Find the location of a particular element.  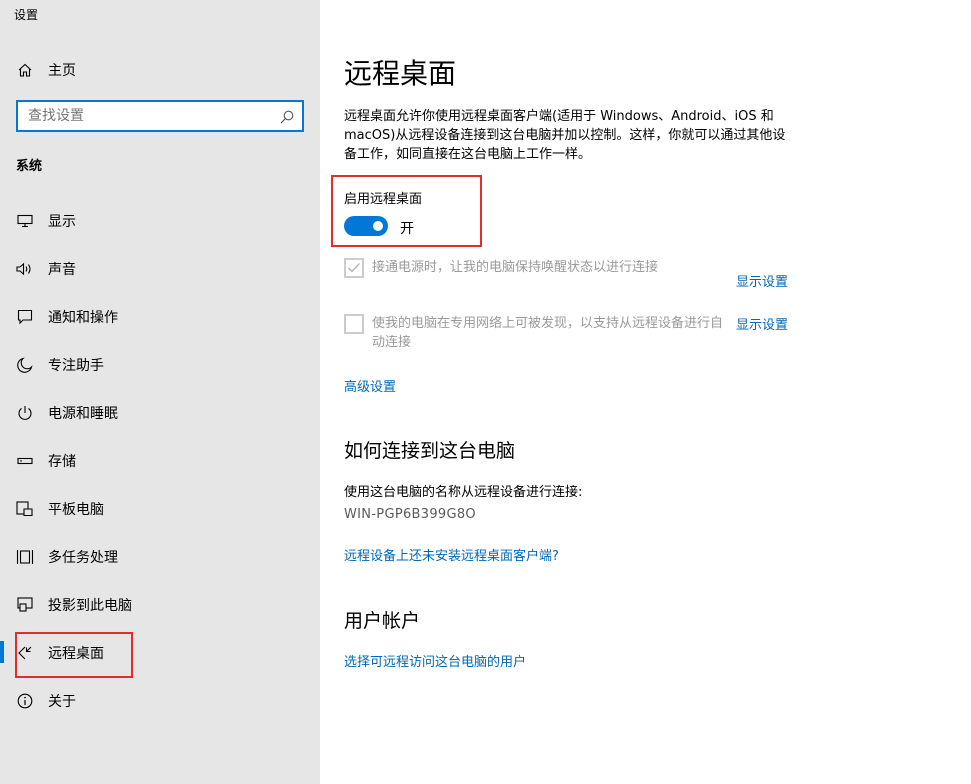

keep-awake-checkbox is located at coordinates (354, 268).